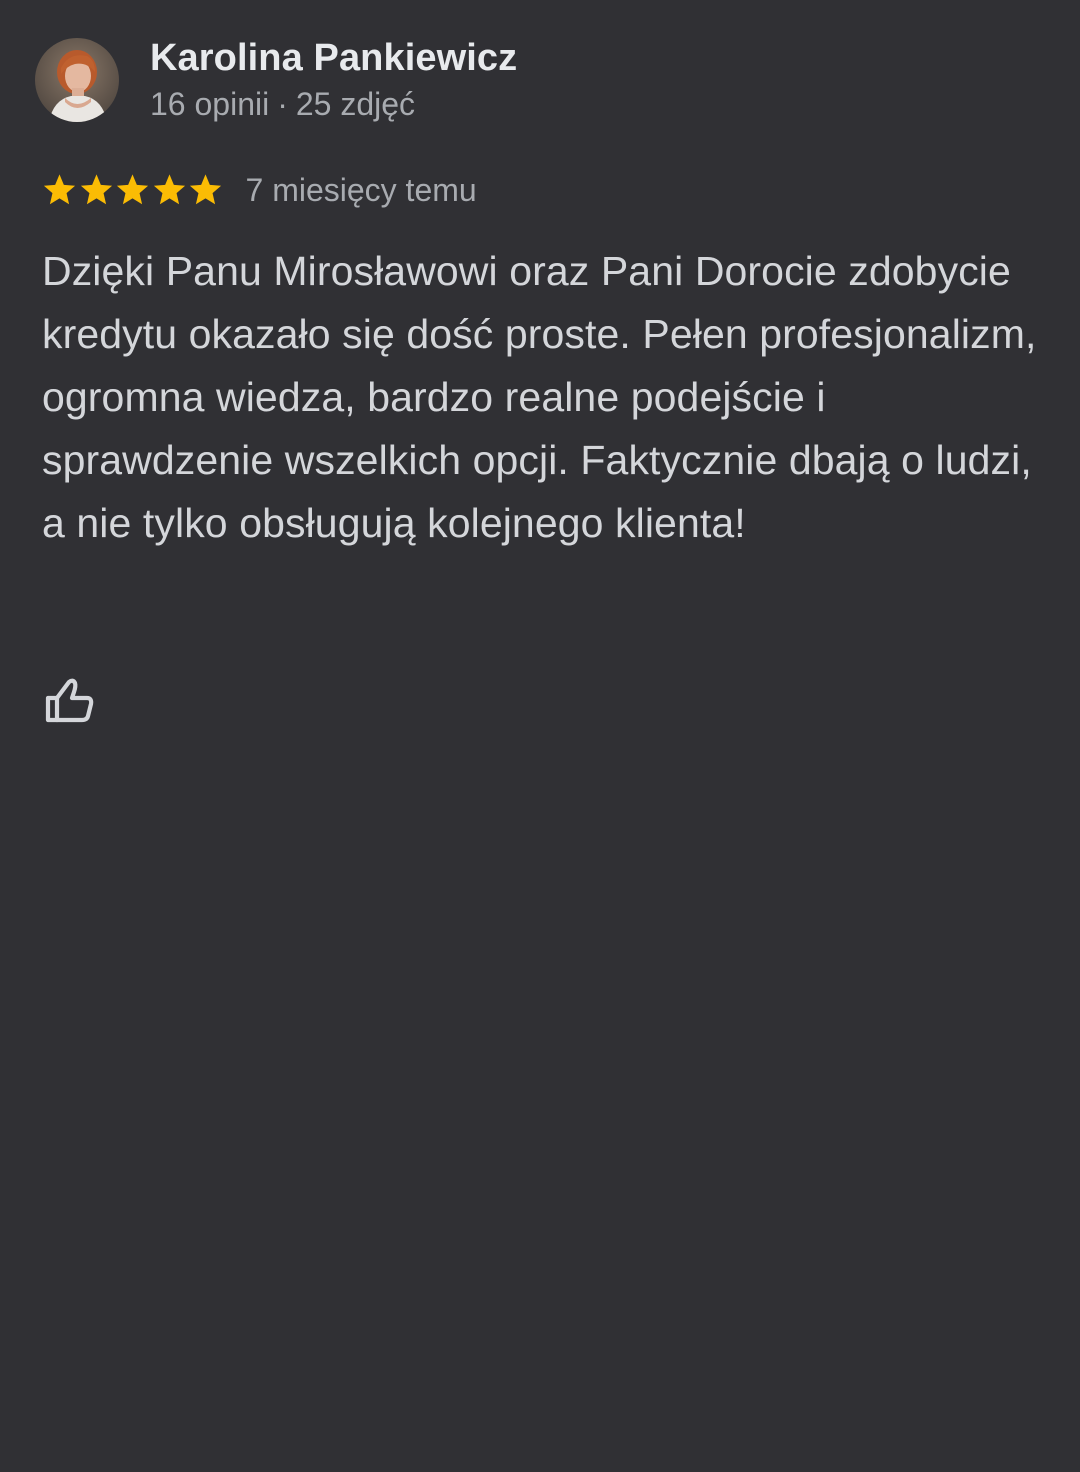 The image size is (1080, 1472). I want to click on like-button, so click(69, 701).